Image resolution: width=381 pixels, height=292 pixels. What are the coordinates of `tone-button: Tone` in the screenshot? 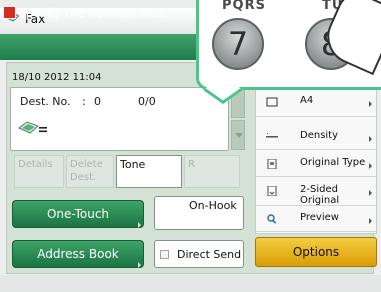 It's located at (149, 171).